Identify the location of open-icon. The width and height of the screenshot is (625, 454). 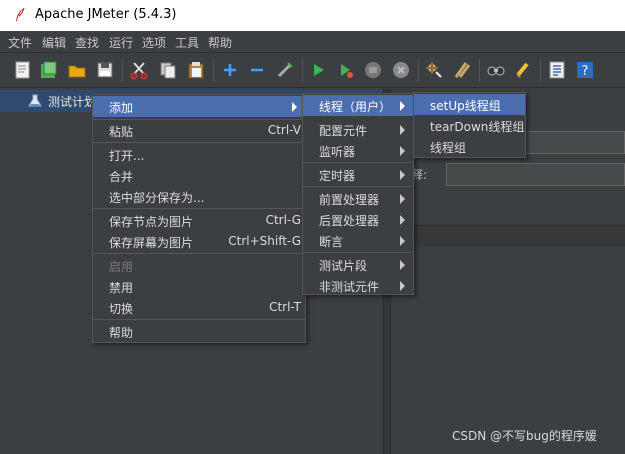
(77, 70).